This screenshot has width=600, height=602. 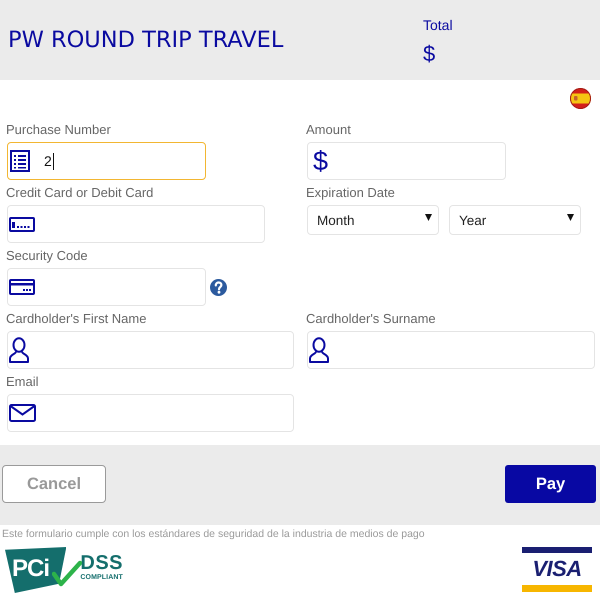 I want to click on page-title: PW ROUND TRIP TRAVEL, so click(x=146, y=40).